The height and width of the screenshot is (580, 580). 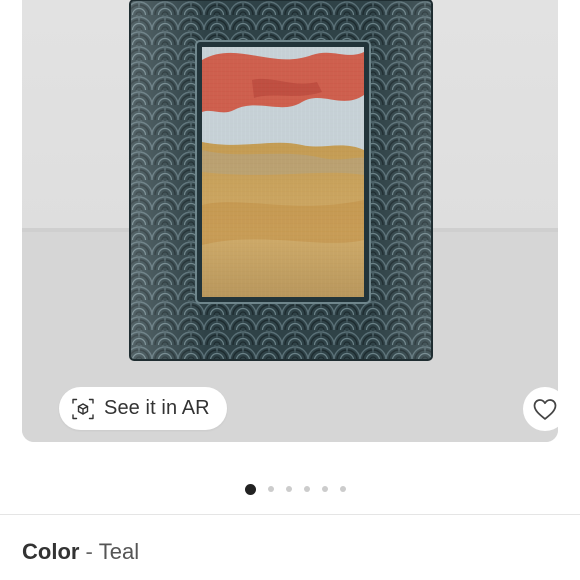 I want to click on see-in-ar-button: See it in AR, so click(x=143, y=408).